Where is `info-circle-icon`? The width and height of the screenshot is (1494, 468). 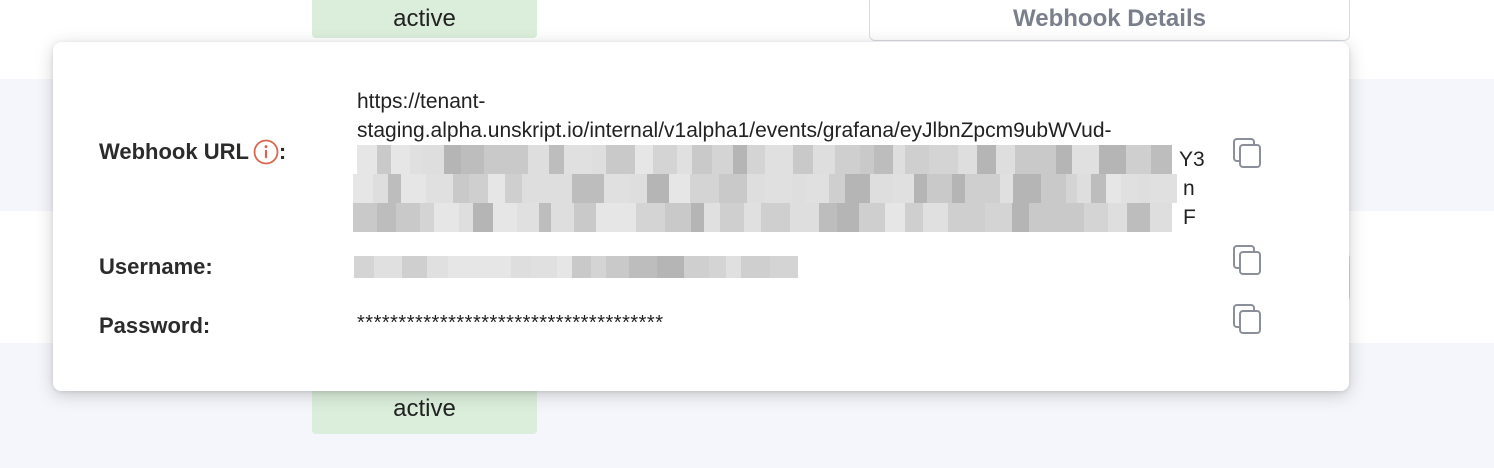 info-circle-icon is located at coordinates (266, 152).